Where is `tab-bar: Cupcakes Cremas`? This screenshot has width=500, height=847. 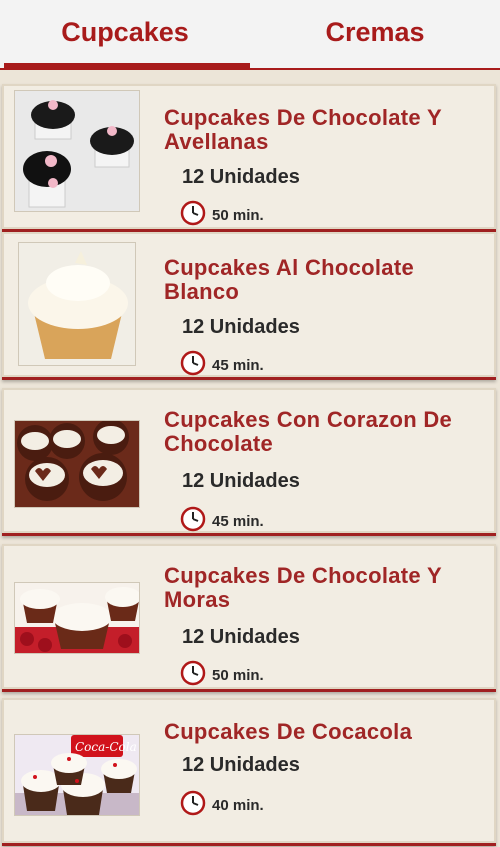 tab-bar: Cupcakes Cremas is located at coordinates (250, 35).